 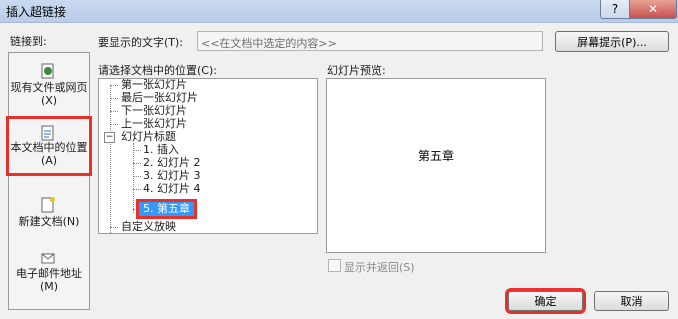 I want to click on tree-item: 上一张幻灯片, so click(x=154, y=124).